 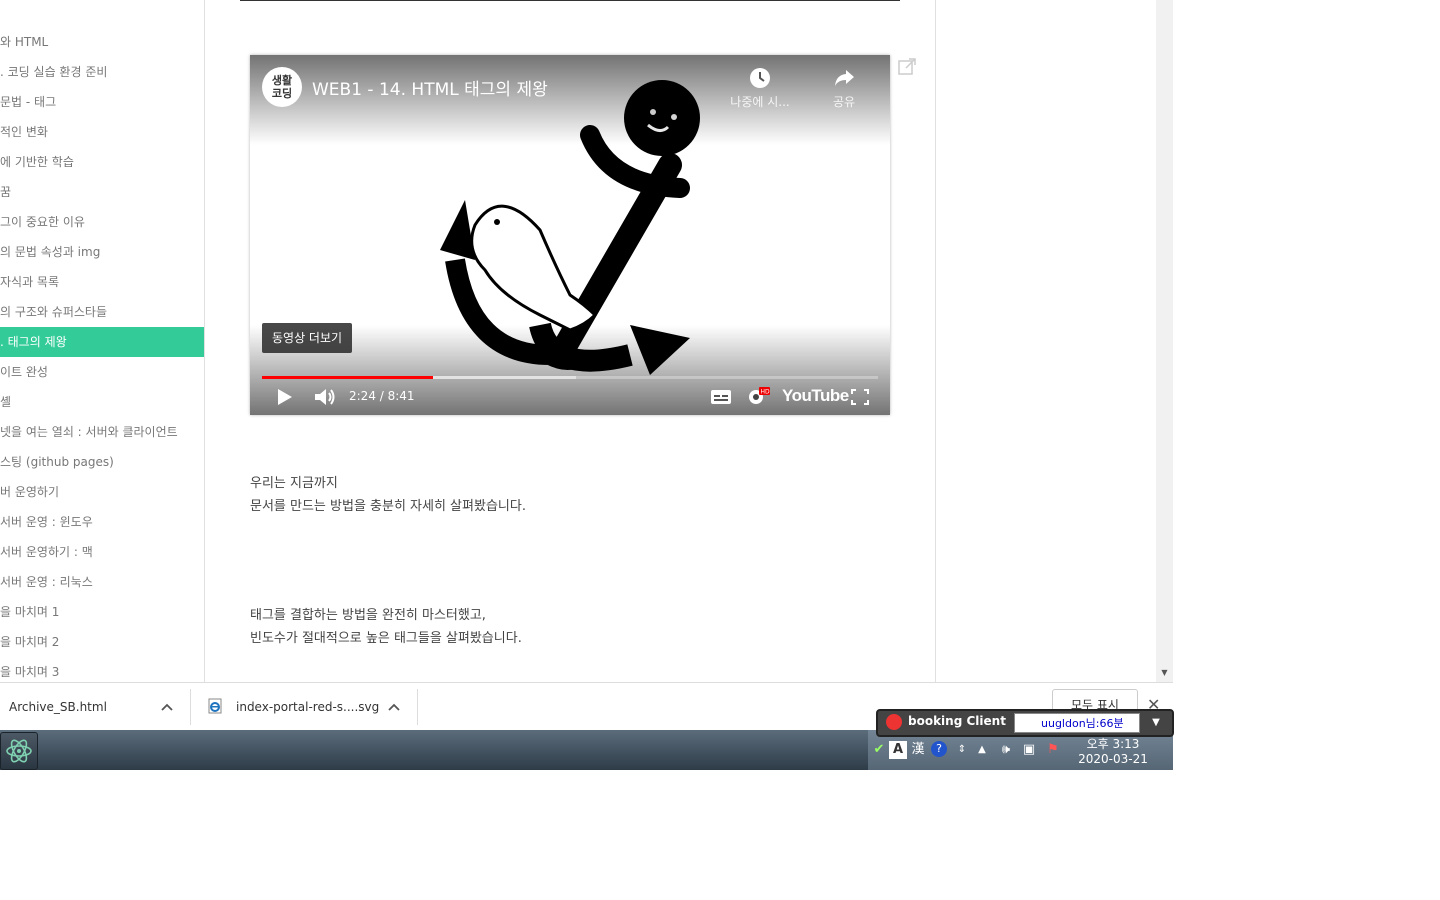 I want to click on captions-icon, so click(x=721, y=397).